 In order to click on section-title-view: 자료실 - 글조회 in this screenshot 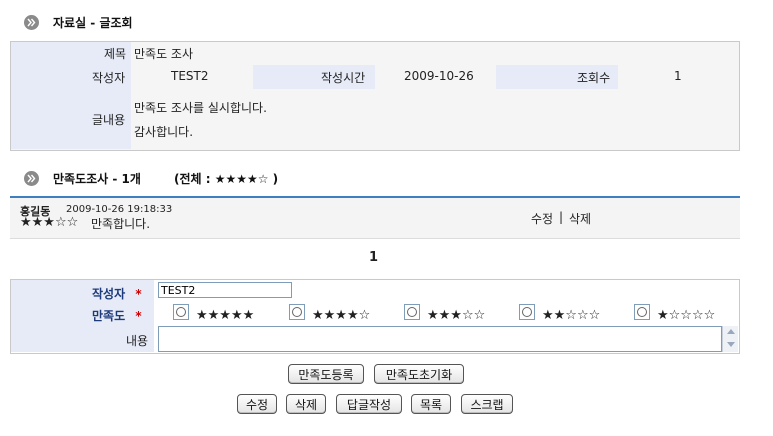, I will do `click(93, 23)`.